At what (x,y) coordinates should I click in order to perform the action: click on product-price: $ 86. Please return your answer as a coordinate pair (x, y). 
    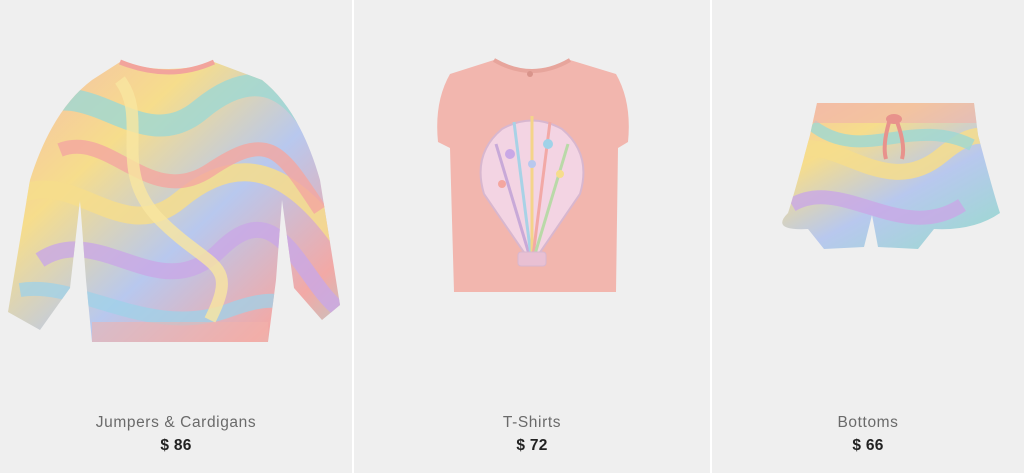
    Looking at the image, I should click on (176, 445).